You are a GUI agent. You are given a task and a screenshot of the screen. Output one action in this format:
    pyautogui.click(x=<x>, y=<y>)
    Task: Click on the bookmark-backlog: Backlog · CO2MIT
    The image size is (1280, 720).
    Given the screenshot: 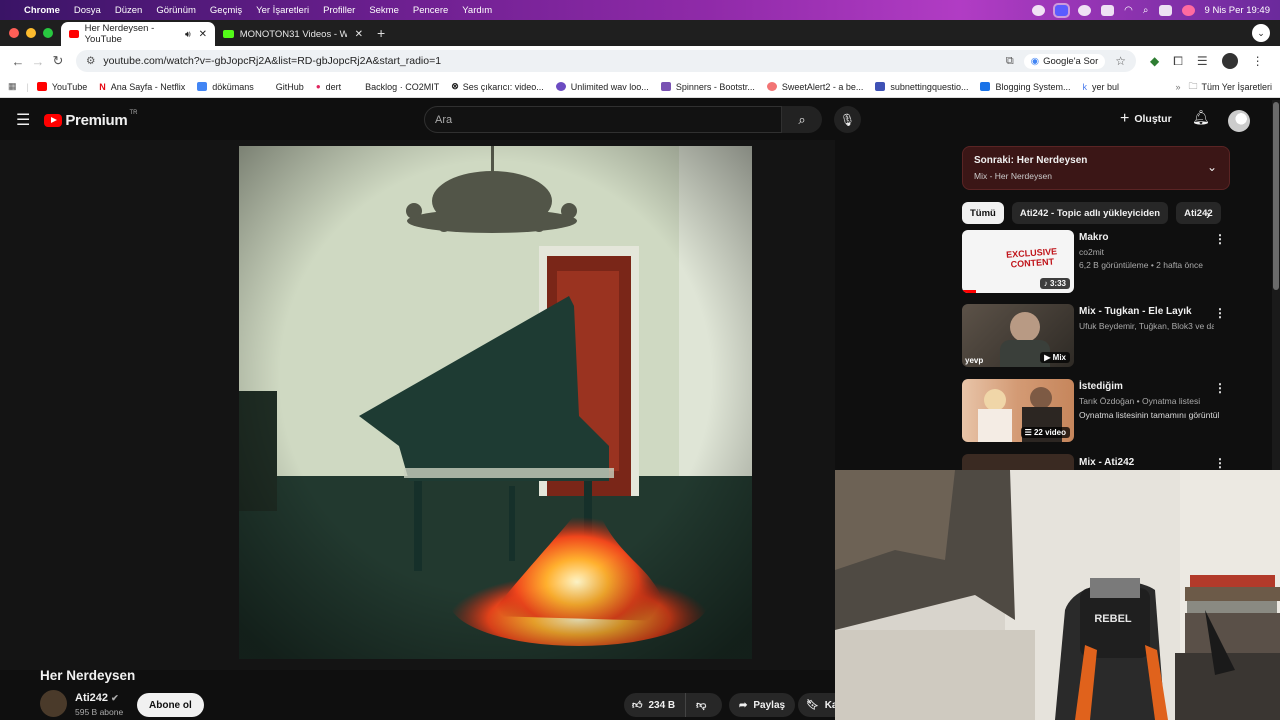 What is the action you would take?
    pyautogui.click(x=402, y=87)
    